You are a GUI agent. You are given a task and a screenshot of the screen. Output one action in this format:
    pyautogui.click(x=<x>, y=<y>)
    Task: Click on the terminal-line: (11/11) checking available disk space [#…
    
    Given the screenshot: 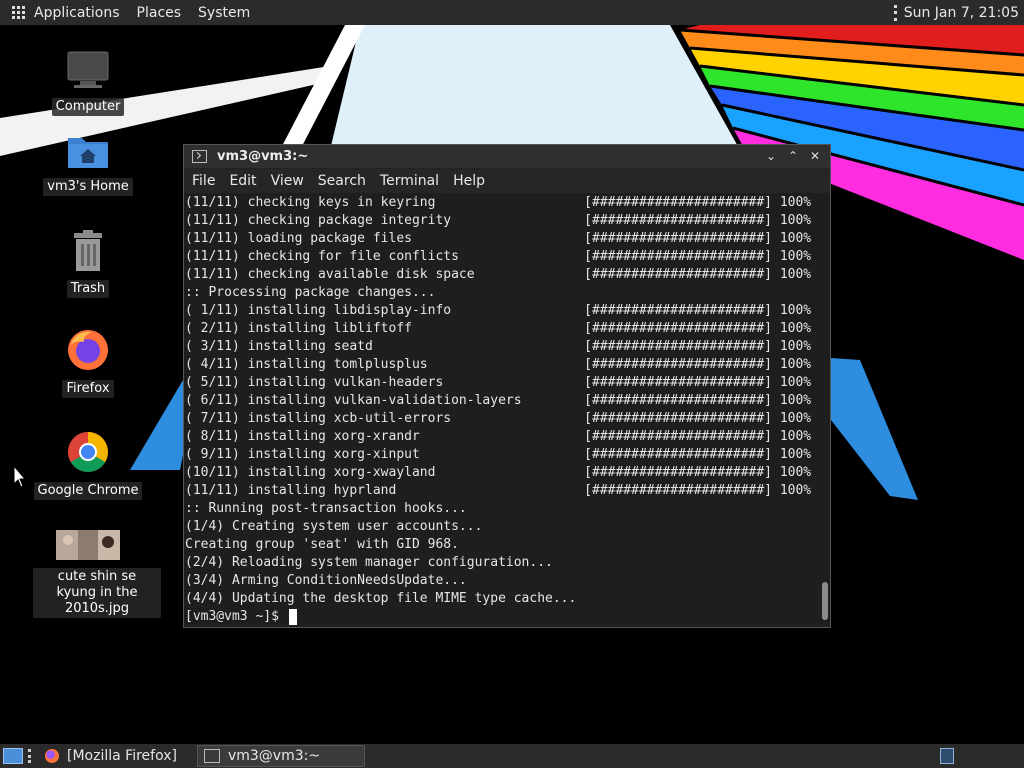 What is the action you would take?
    pyautogui.click(x=498, y=274)
    